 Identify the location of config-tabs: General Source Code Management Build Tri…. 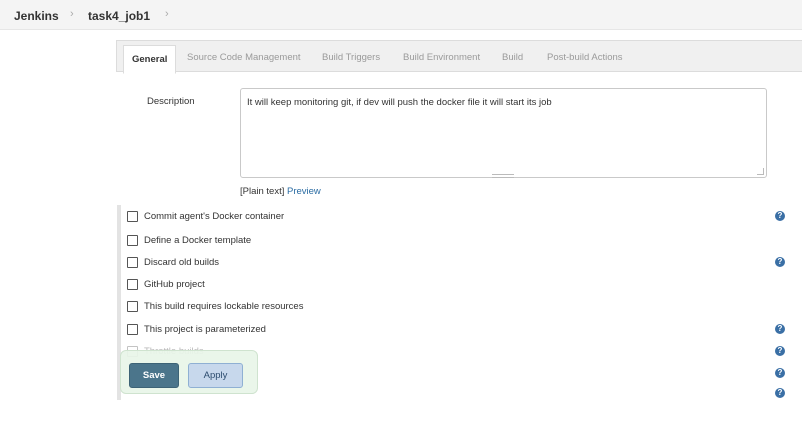
(459, 57).